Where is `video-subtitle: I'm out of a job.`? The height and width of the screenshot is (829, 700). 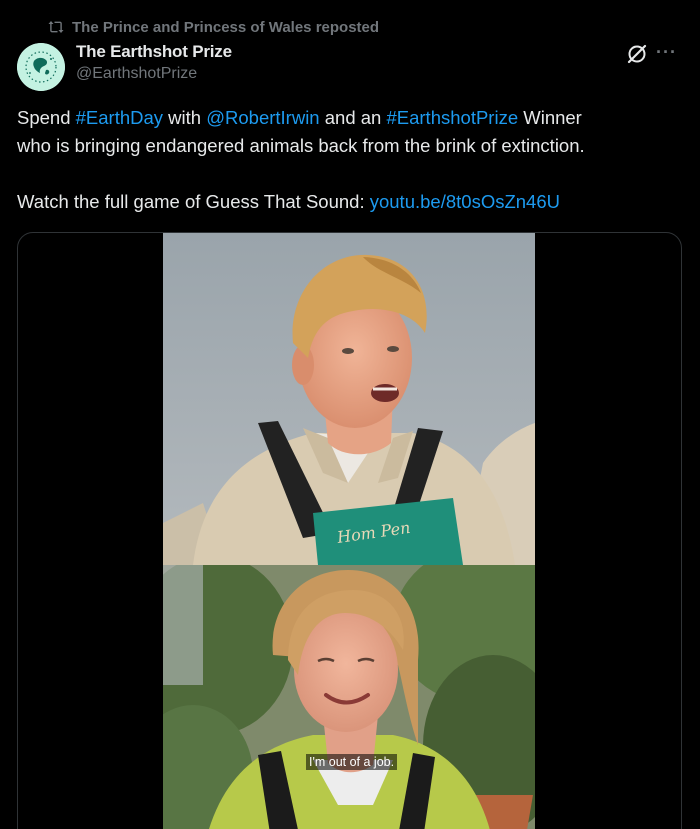 video-subtitle: I'm out of a job. is located at coordinates (352, 762).